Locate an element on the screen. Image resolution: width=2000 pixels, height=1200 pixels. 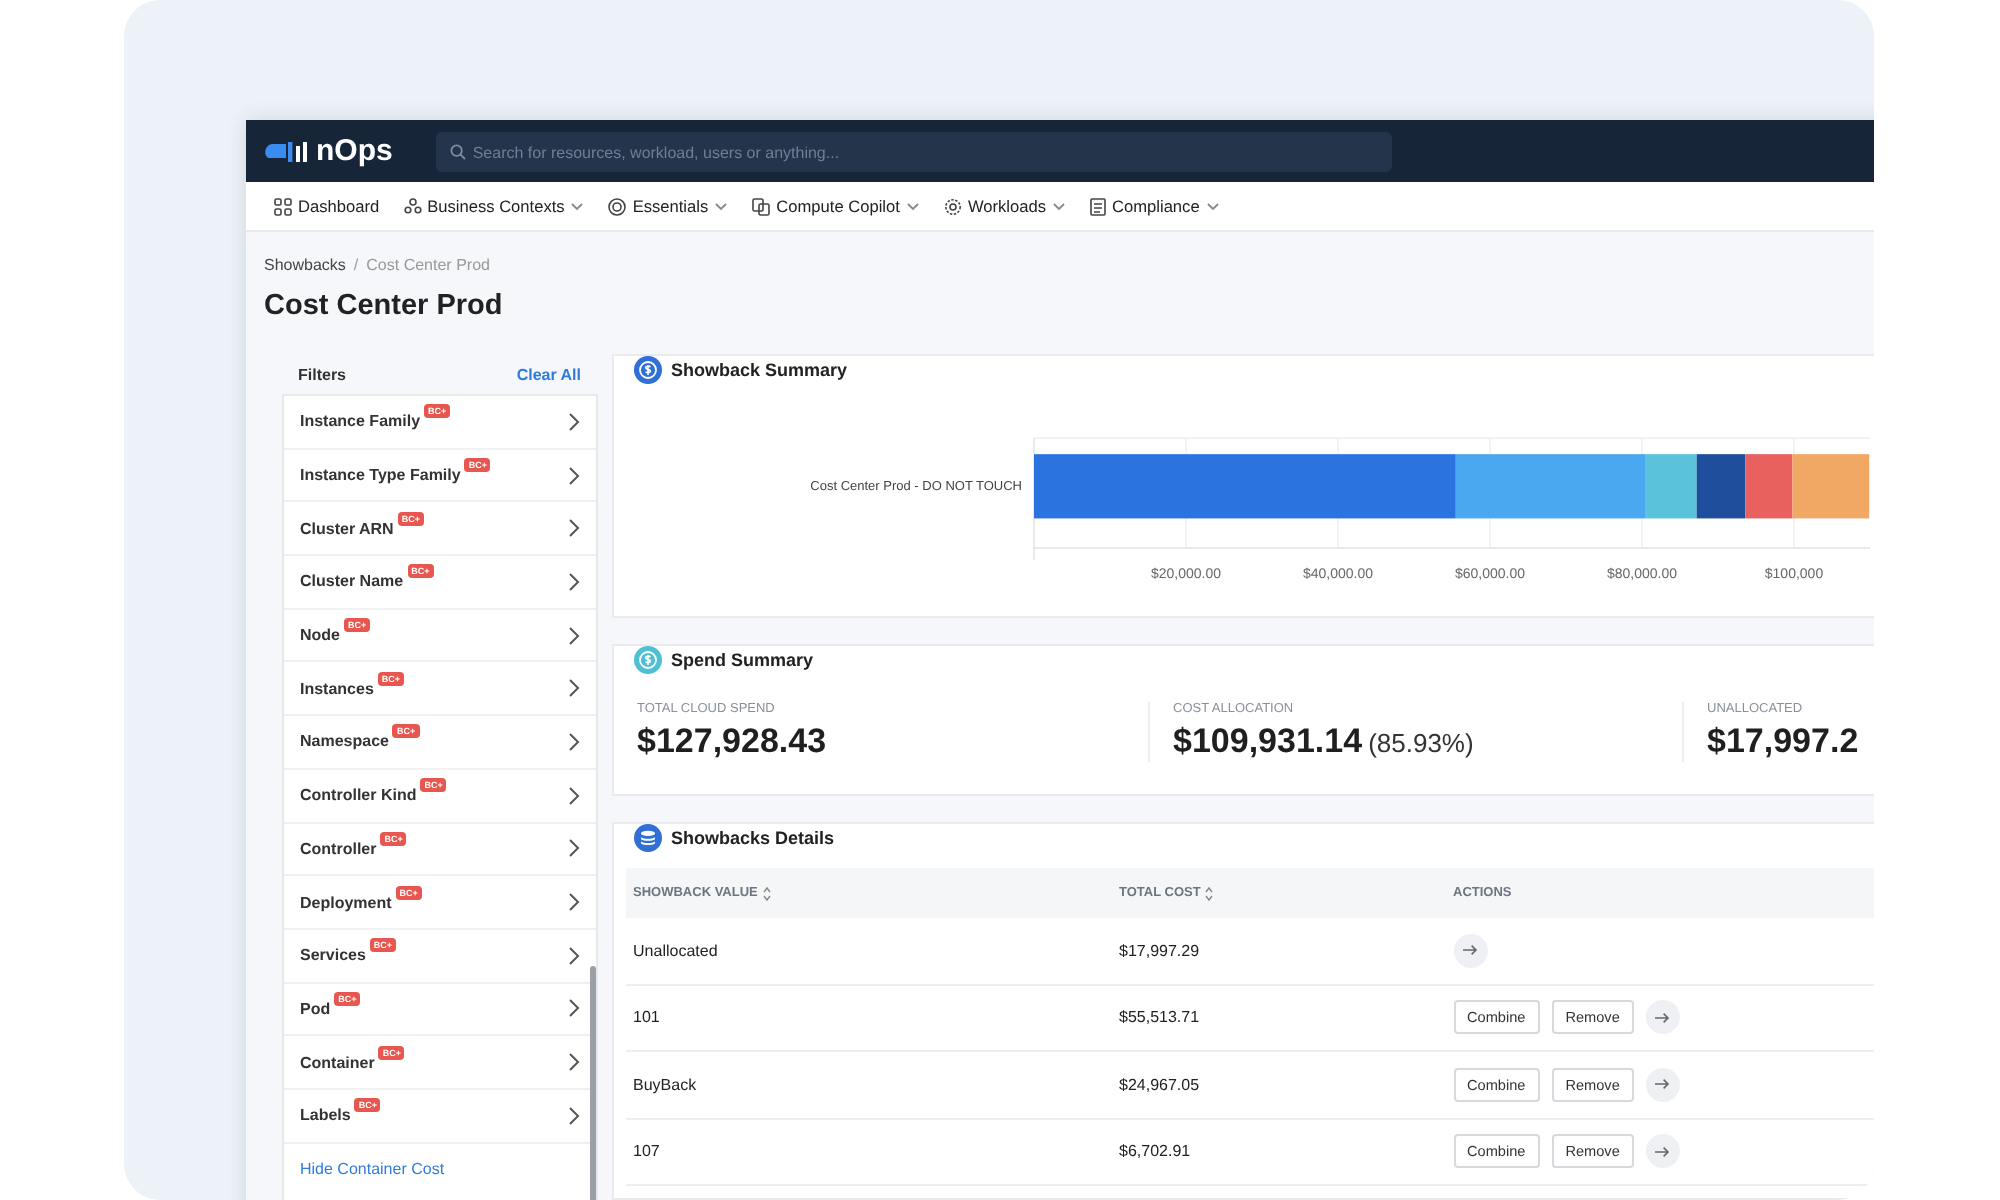
menu-item: Compliance is located at coordinates (1155, 206).